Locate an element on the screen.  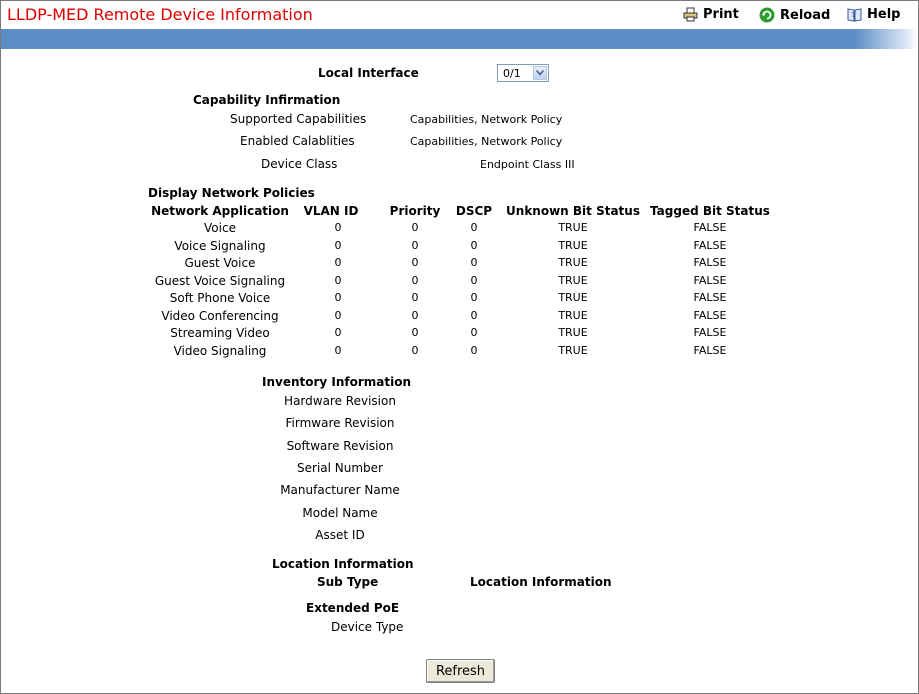
help-button: ? Help is located at coordinates (873, 14).